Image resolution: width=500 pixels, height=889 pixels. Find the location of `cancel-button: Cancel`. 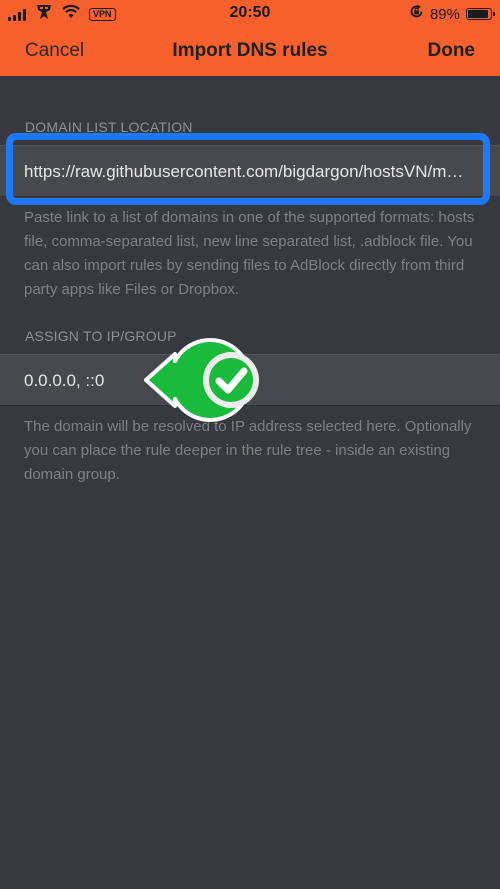

cancel-button: Cancel is located at coordinates (54, 51).